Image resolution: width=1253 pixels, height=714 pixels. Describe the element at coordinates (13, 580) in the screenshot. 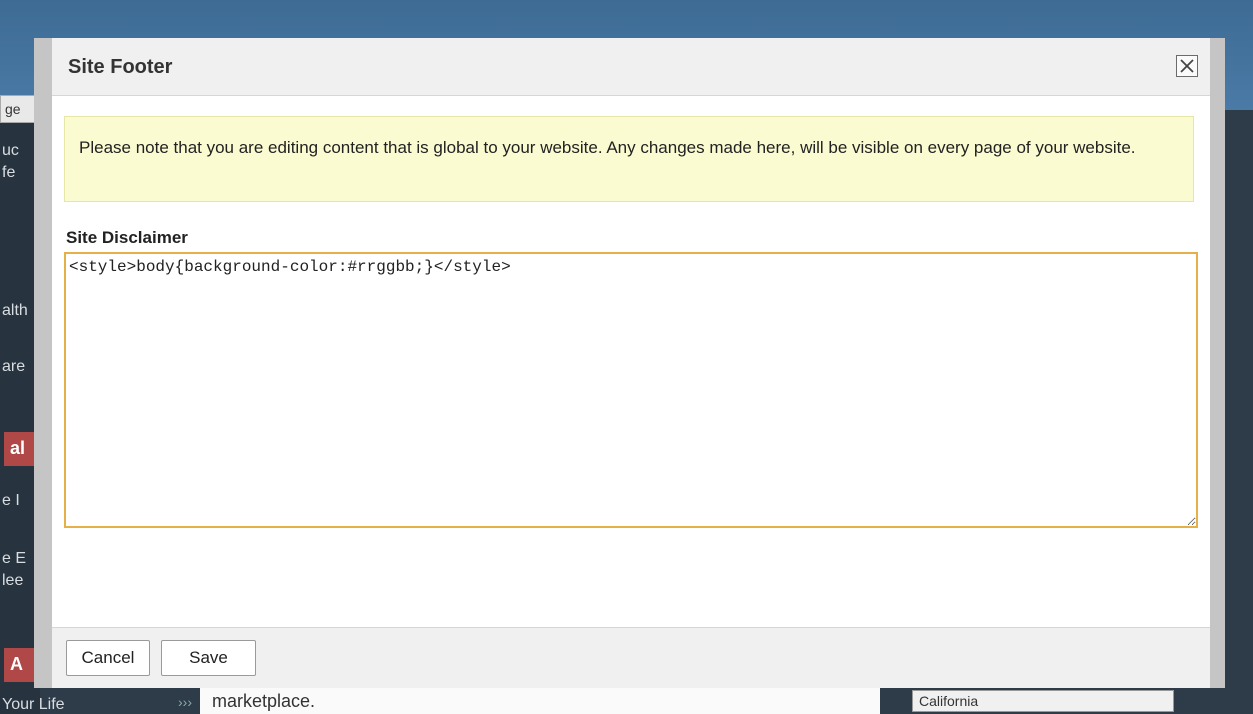

I see `background-text: lee` at that location.